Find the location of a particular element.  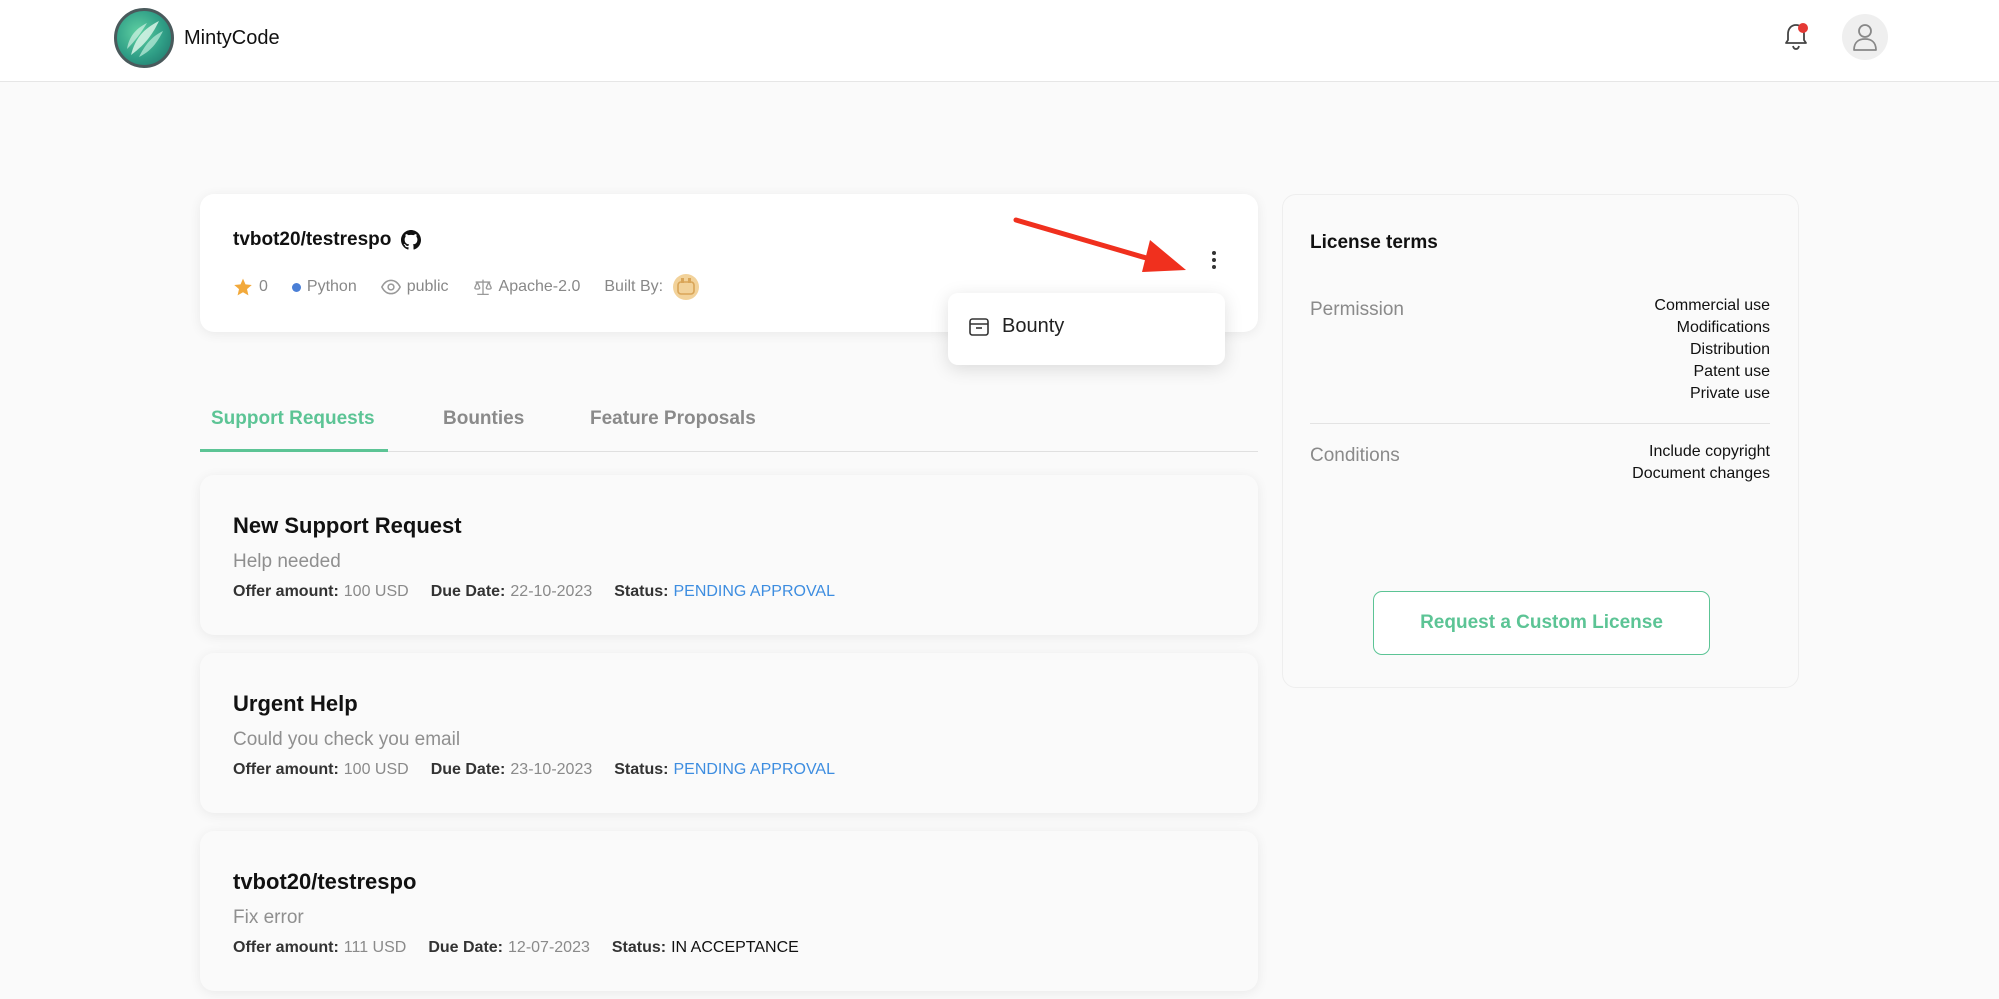

eye-icon is located at coordinates (390, 287).